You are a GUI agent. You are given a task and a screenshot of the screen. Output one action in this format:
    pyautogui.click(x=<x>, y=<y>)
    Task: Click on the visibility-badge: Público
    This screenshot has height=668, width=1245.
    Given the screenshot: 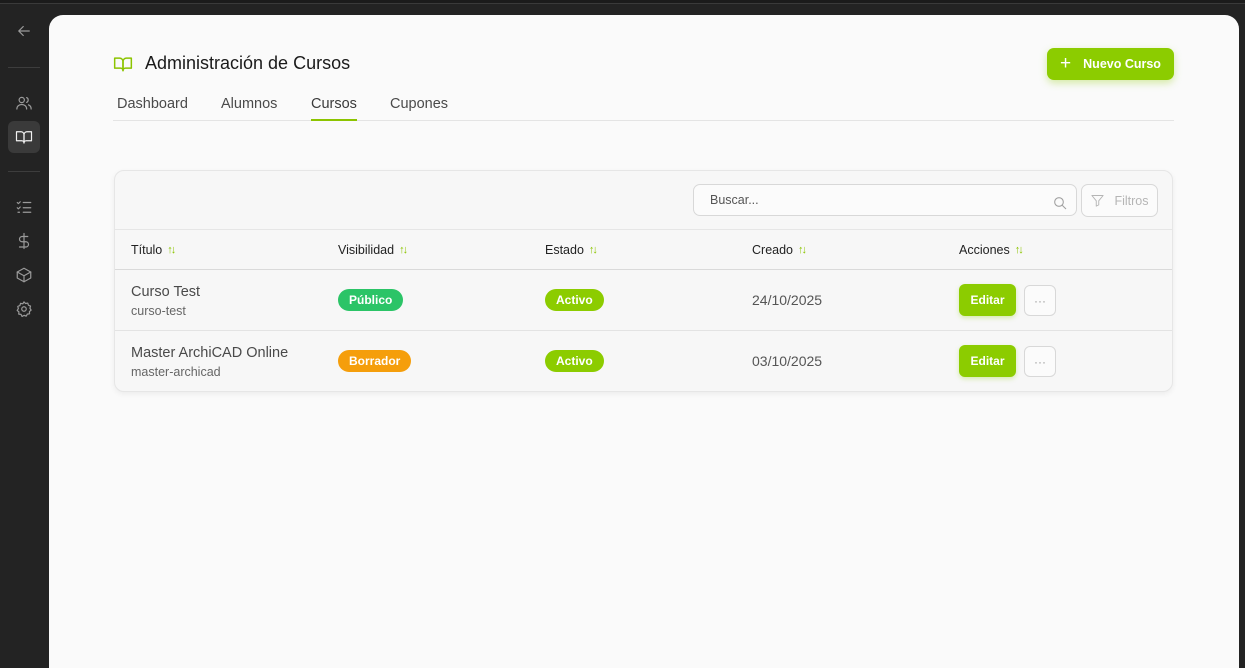 What is the action you would take?
    pyautogui.click(x=371, y=300)
    